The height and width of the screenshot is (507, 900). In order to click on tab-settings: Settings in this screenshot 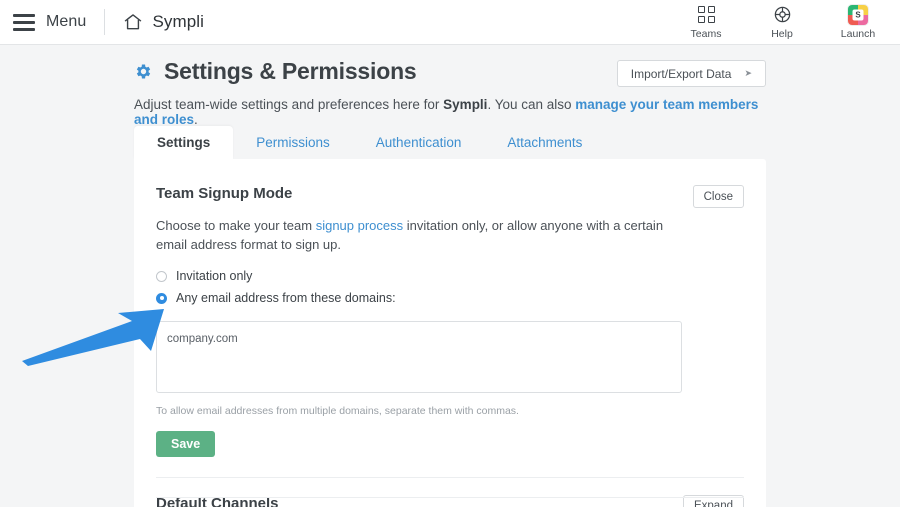, I will do `click(184, 142)`.